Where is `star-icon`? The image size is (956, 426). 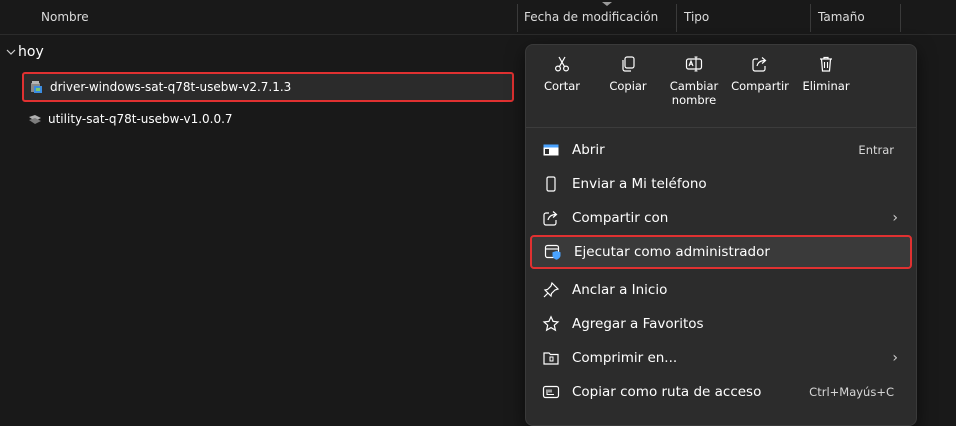
star-icon is located at coordinates (551, 323).